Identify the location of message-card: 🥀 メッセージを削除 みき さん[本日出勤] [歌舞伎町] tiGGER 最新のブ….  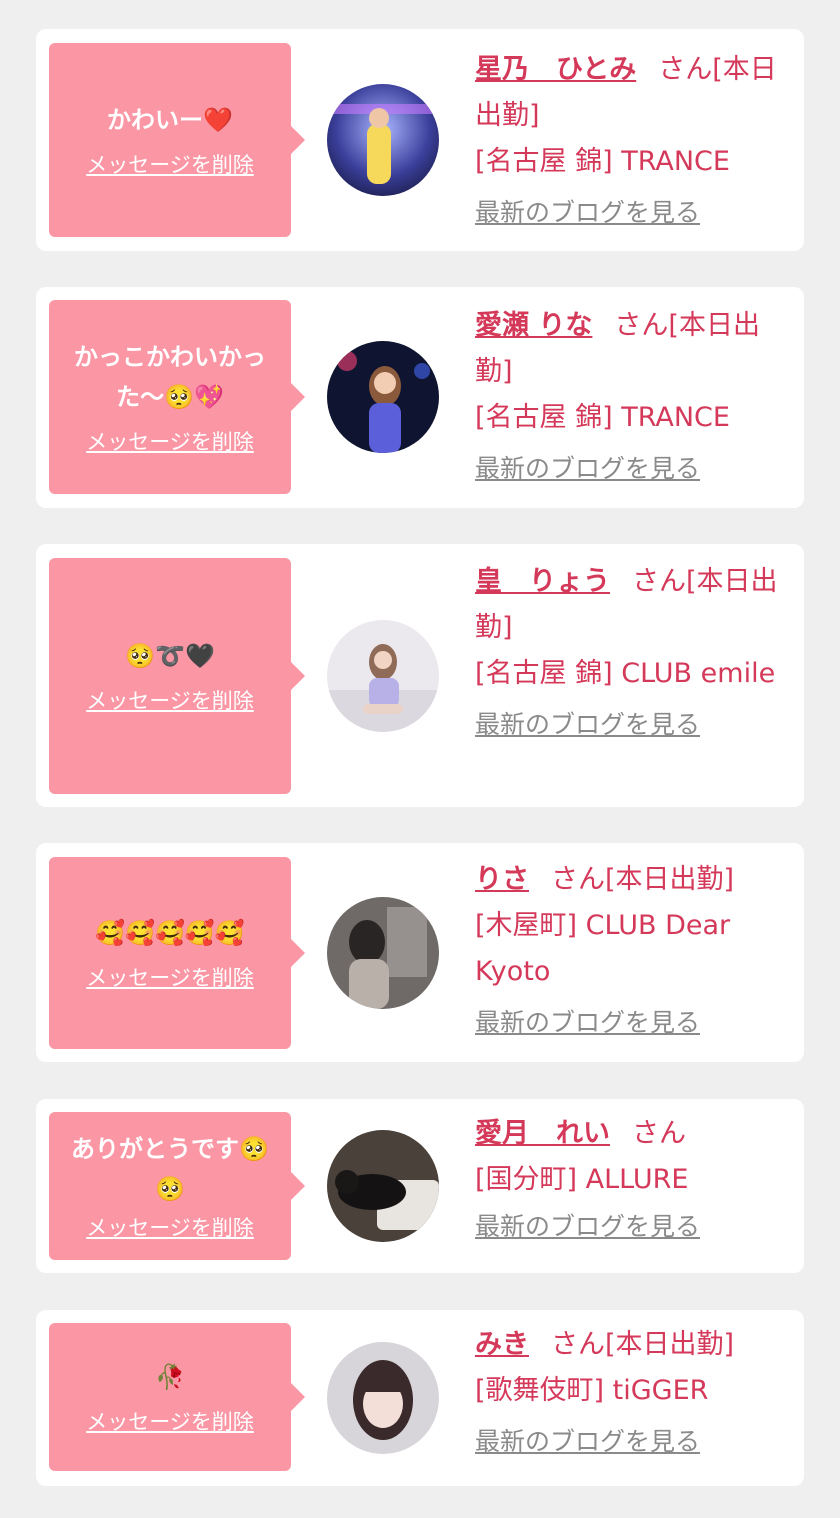
(420, 1398).